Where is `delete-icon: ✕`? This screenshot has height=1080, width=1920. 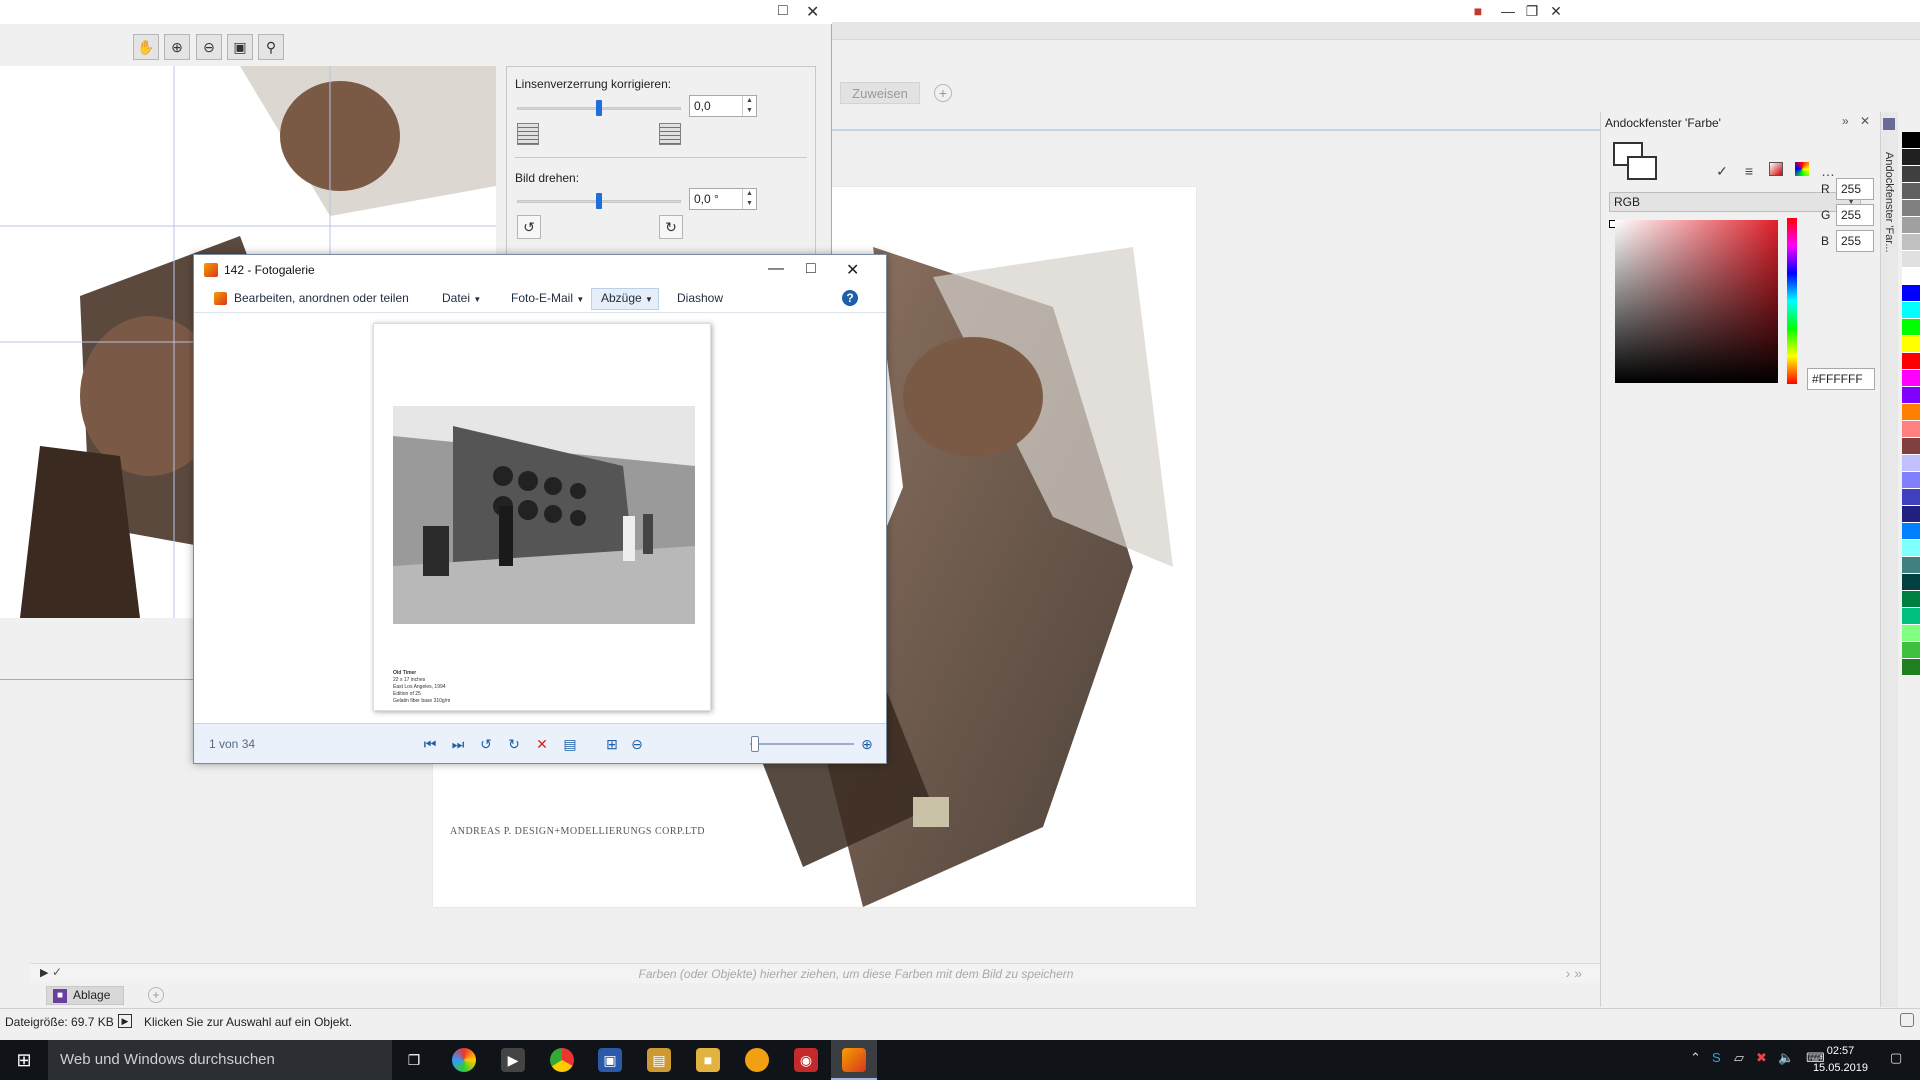
delete-icon: ✕ is located at coordinates (542, 744).